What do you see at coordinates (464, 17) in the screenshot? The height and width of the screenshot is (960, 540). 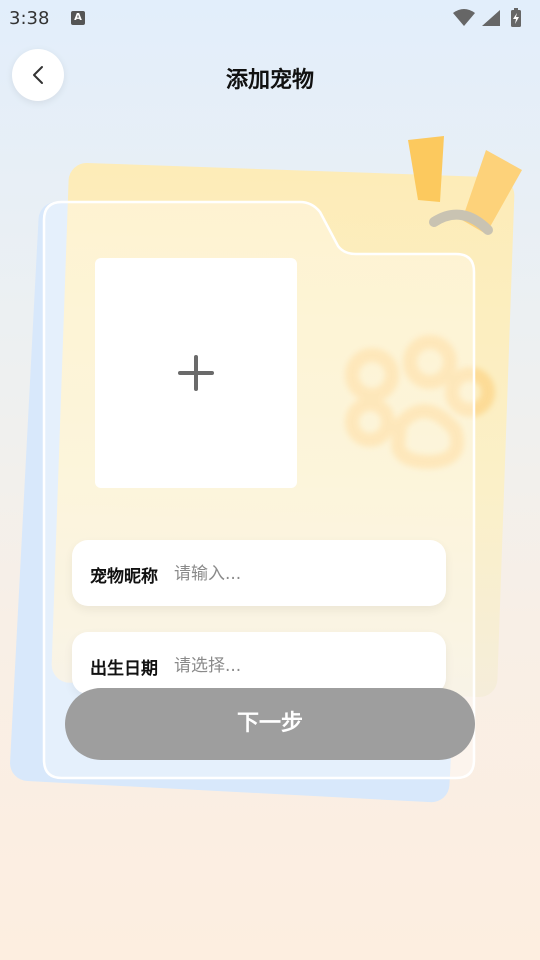 I see `wifi-icon` at bounding box center [464, 17].